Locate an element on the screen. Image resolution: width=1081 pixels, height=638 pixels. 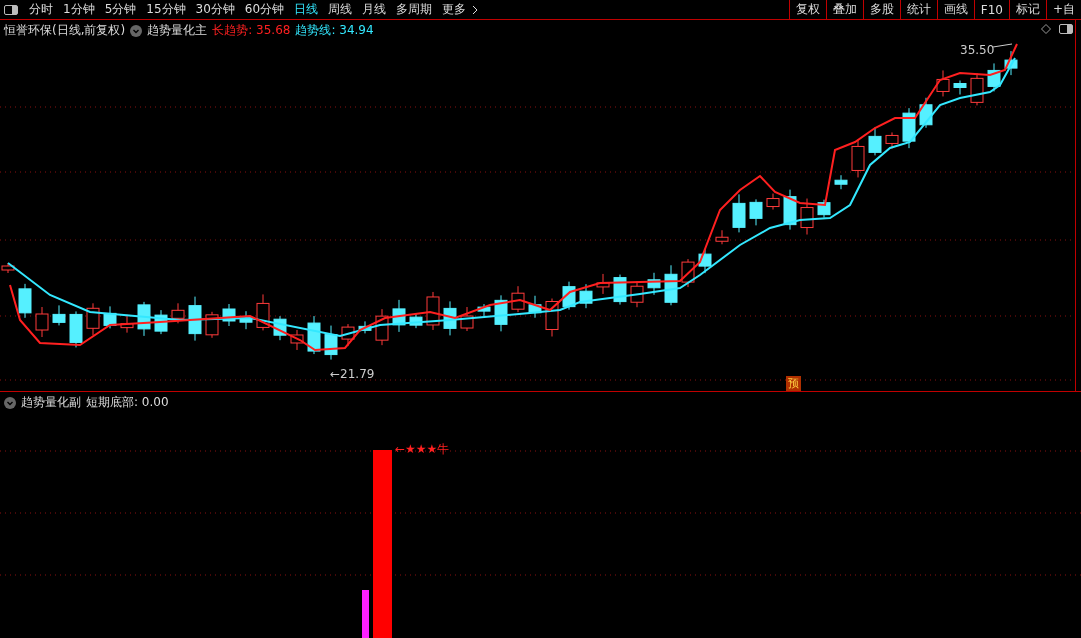
price-label: 35.50 is located at coordinates (977, 50).